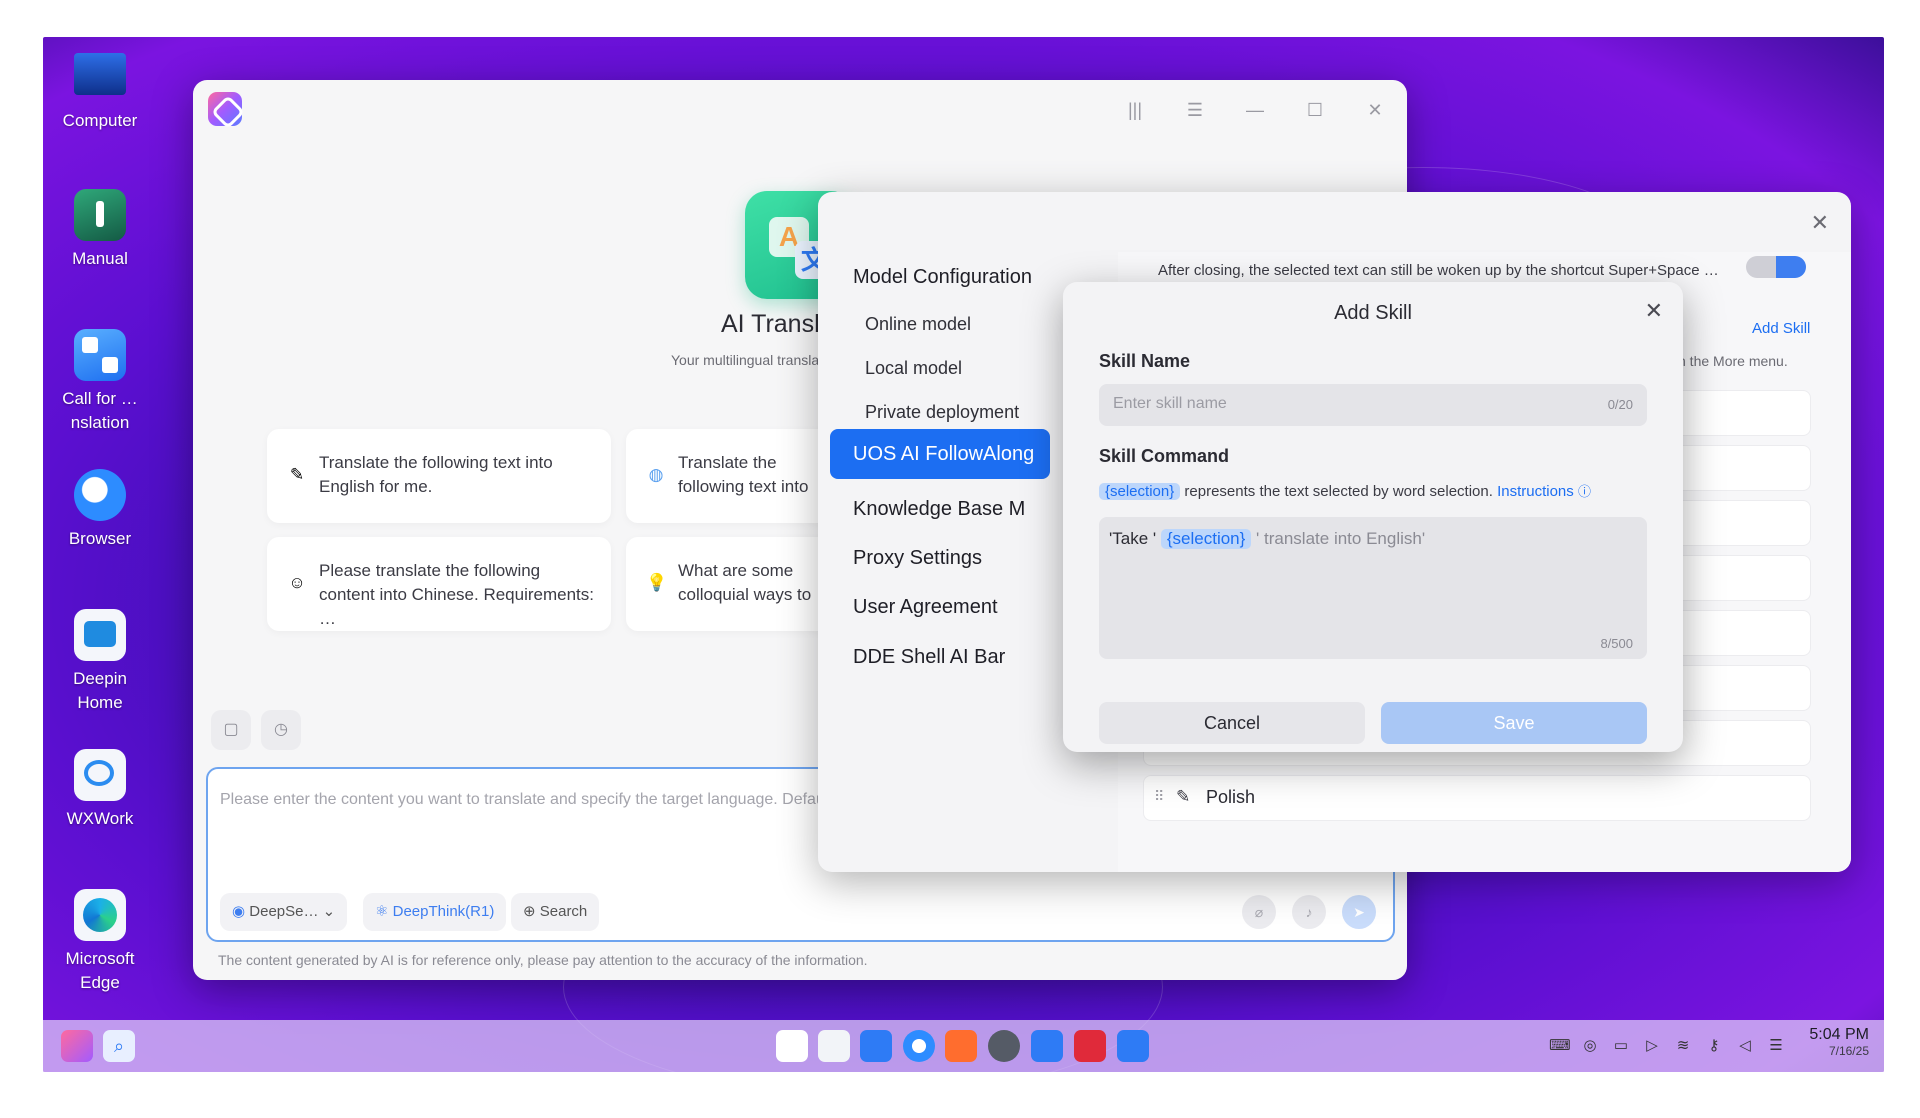 This screenshot has width=1920, height=1118. I want to click on multitasking-icon, so click(834, 1046).